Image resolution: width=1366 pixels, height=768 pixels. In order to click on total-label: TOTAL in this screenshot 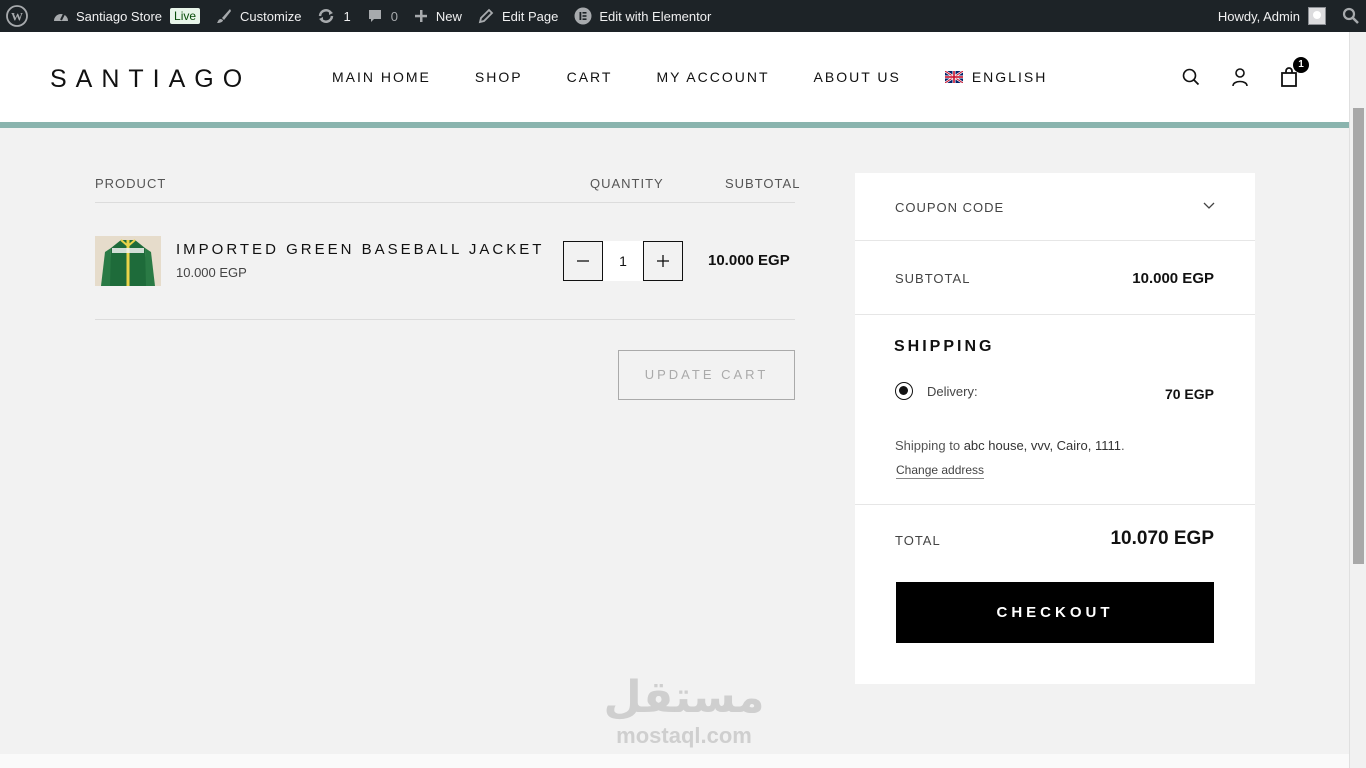, I will do `click(918, 540)`.